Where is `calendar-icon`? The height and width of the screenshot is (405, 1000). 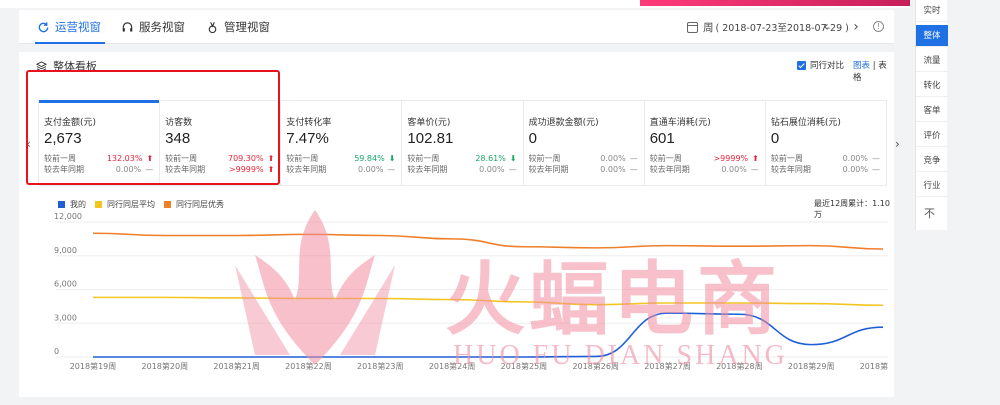
calendar-icon is located at coordinates (692, 27).